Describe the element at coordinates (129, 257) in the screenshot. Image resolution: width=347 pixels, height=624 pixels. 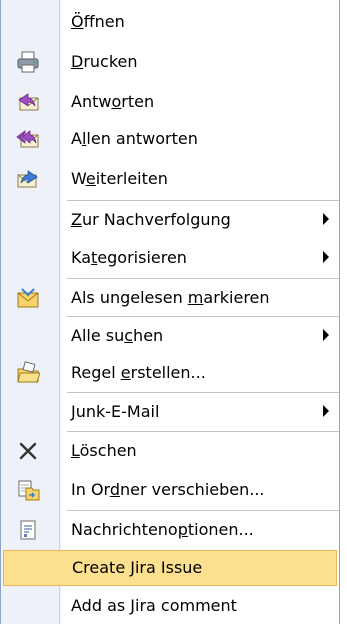
I see `menu-item-label: Kategorisieren` at that location.